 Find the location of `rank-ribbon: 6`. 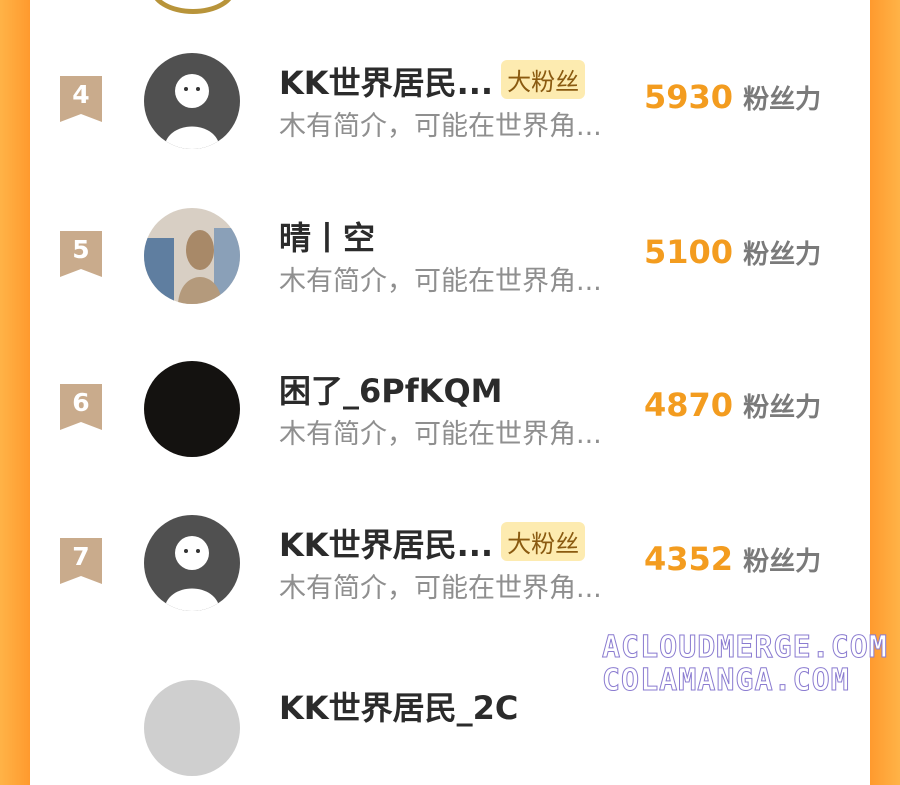

rank-ribbon: 6 is located at coordinates (81, 407).